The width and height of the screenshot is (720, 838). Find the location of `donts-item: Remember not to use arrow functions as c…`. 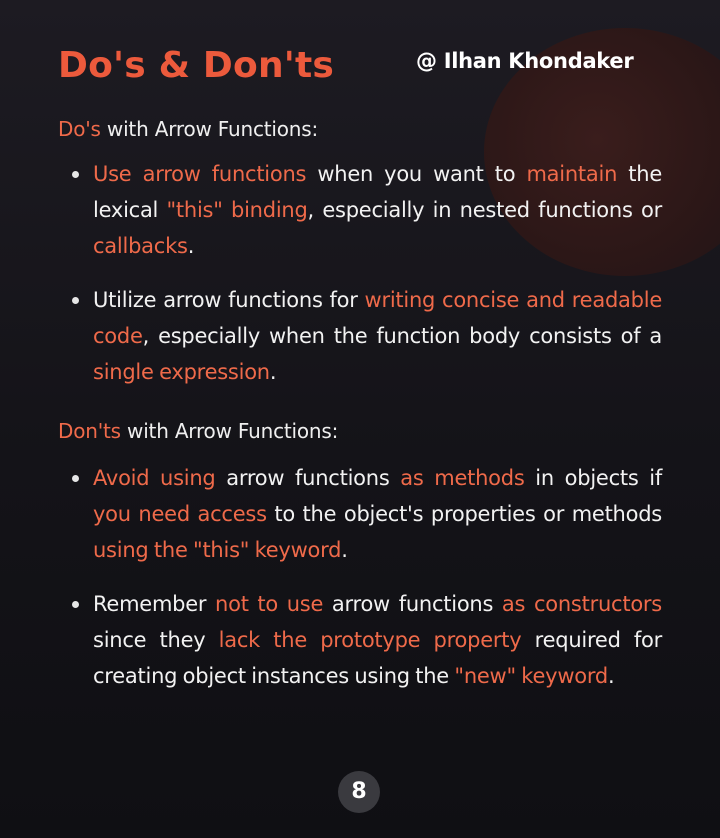

donts-item: Remember not to use arrow functions as c… is located at coordinates (360, 640).